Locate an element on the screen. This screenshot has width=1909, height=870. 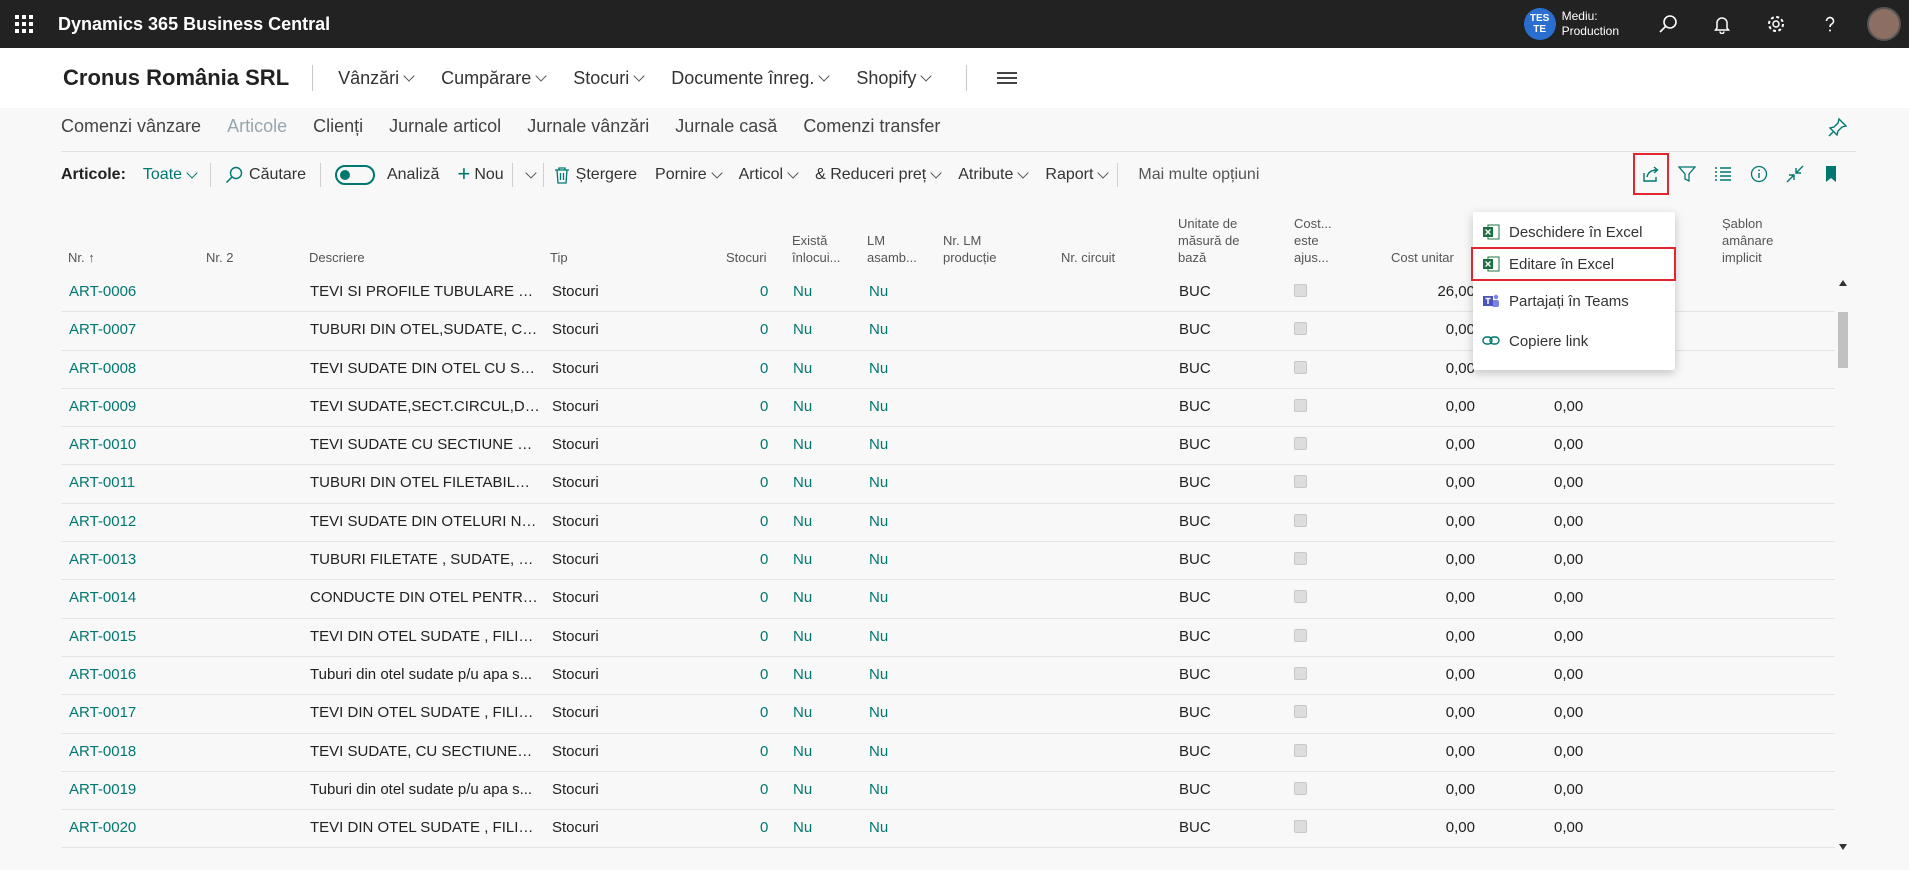
col-tip: Tip is located at coordinates (559, 257).